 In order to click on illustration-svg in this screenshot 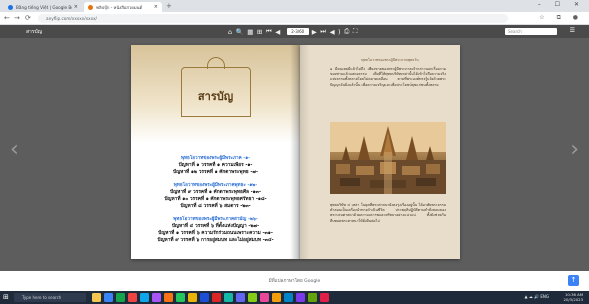, I will do `click(388, 158)`.